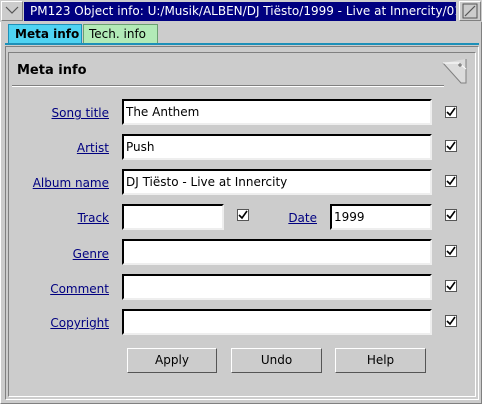 This screenshot has height=404, width=482. Describe the element at coordinates (451, 251) in the screenshot. I see `genre-checkbox` at that location.